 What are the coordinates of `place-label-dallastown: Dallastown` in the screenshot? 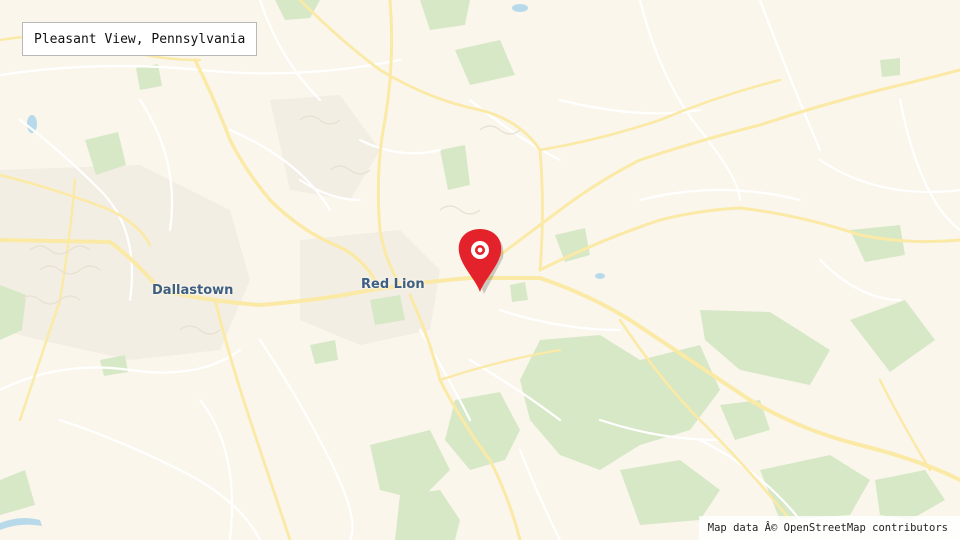 It's located at (193, 290).